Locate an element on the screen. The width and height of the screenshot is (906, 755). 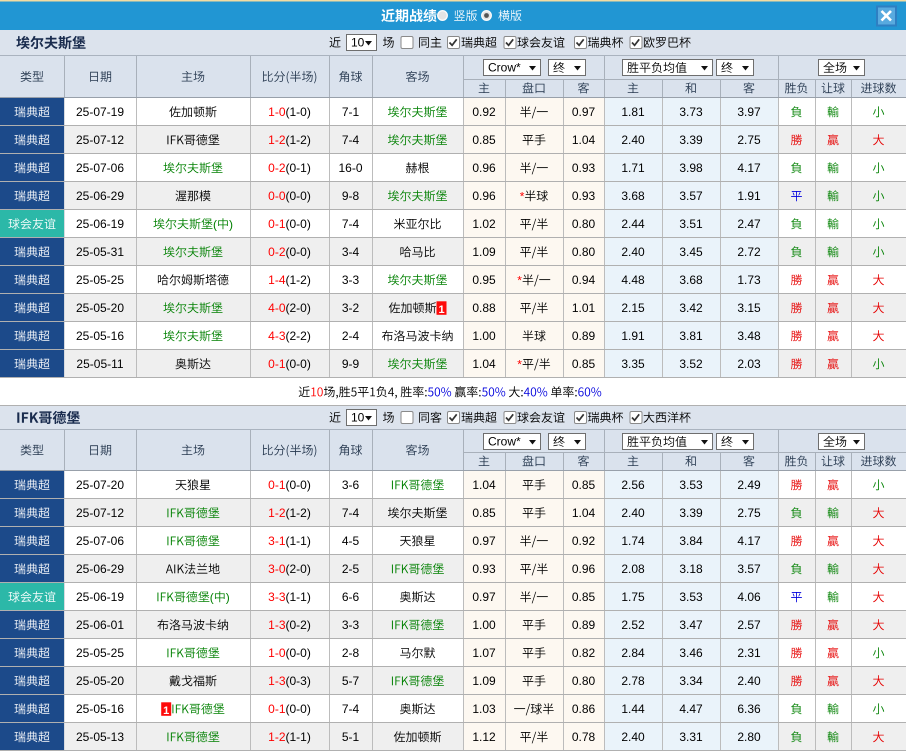
svg-text: 1.81 is located at coordinates (633, 112).